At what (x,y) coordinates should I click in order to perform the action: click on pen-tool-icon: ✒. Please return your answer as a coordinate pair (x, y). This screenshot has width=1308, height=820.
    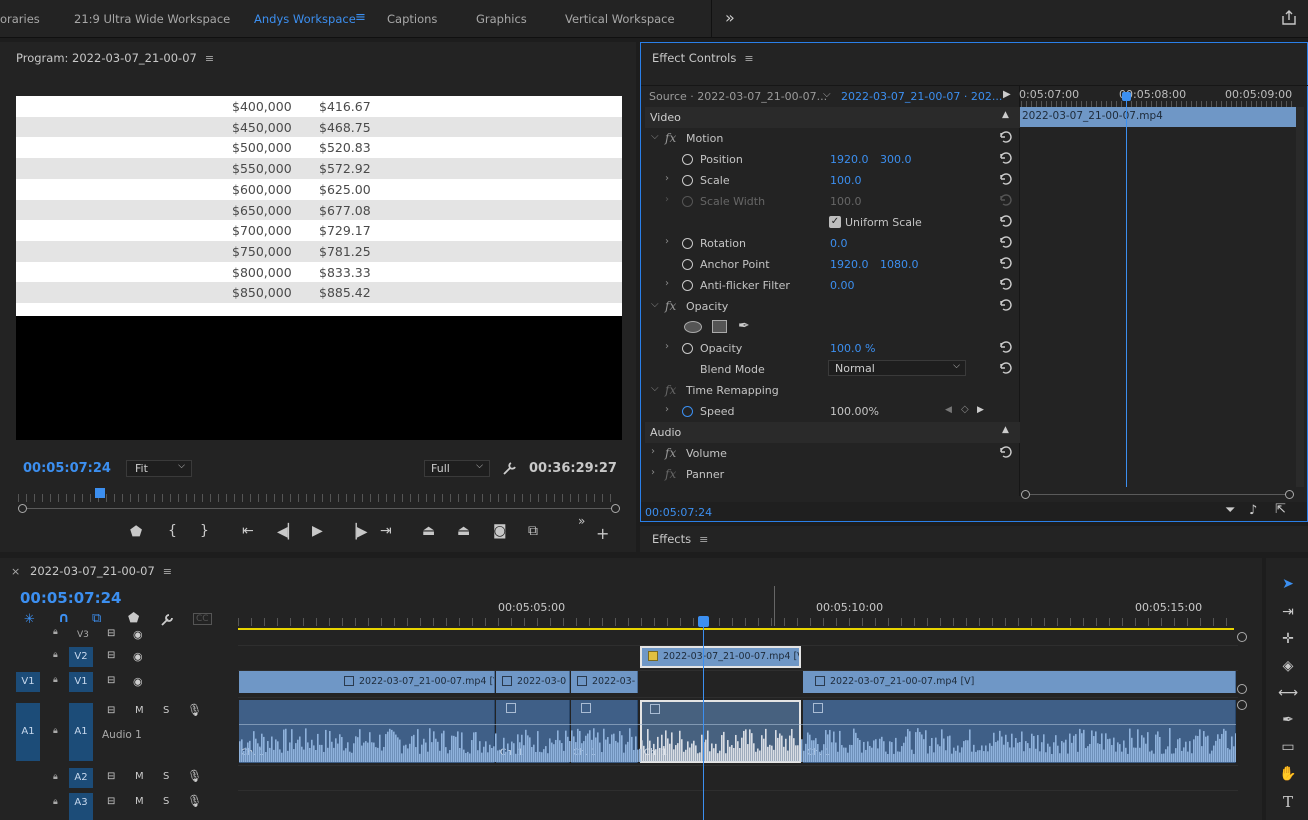
    Looking at the image, I should click on (1288, 722).